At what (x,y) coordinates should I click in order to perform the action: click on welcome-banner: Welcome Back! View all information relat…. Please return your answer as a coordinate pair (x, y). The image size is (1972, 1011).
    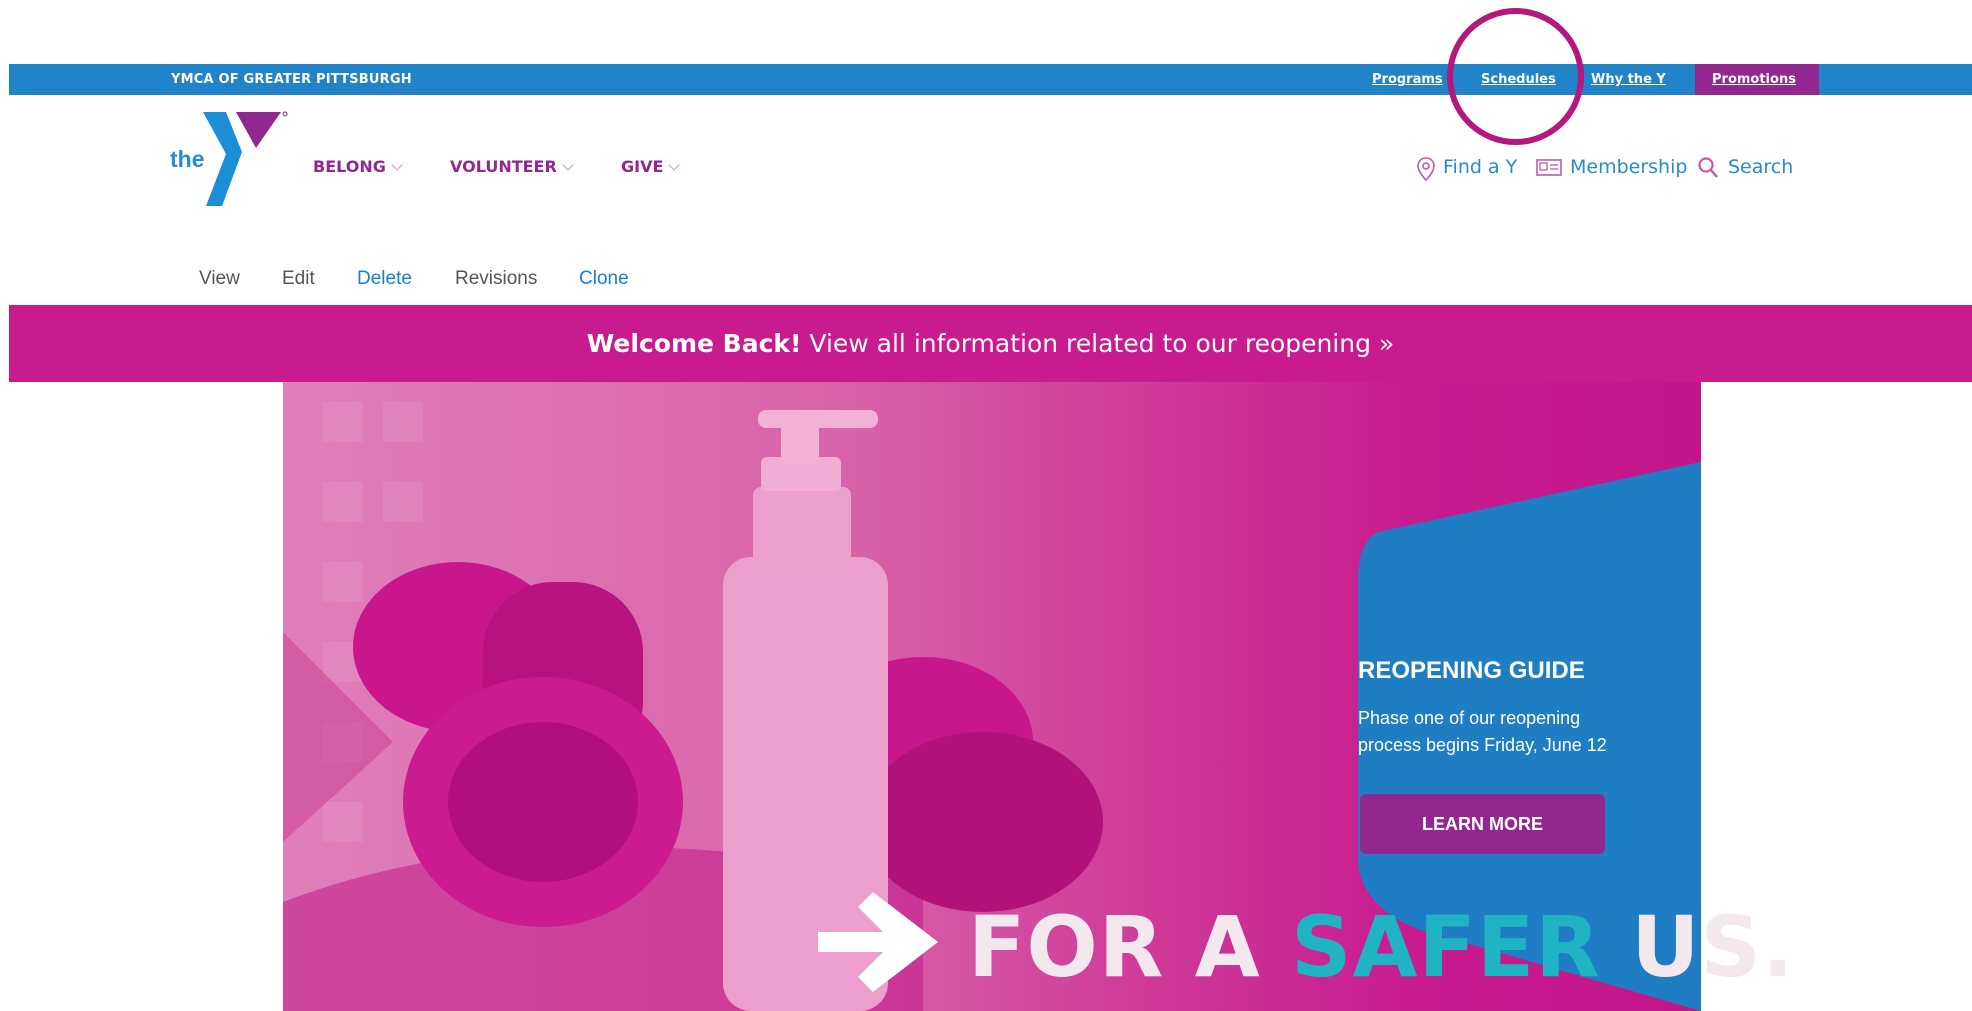
    Looking at the image, I should click on (990, 343).